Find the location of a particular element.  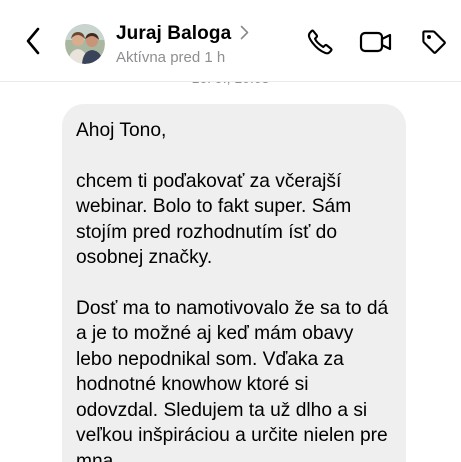

active-status: Aktívna pred 1 h is located at coordinates (171, 57).